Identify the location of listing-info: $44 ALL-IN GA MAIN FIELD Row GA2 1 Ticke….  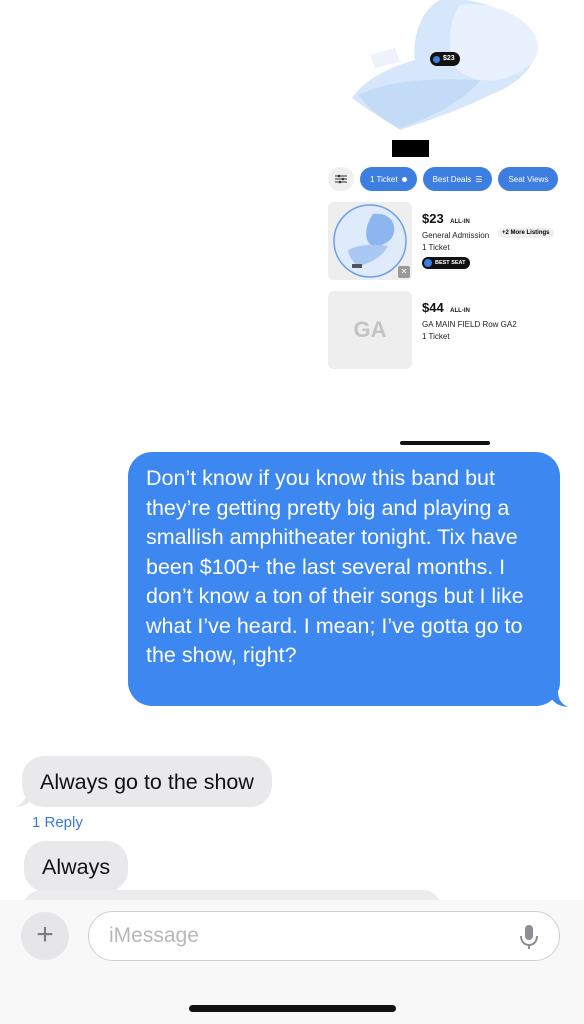
(497, 320).